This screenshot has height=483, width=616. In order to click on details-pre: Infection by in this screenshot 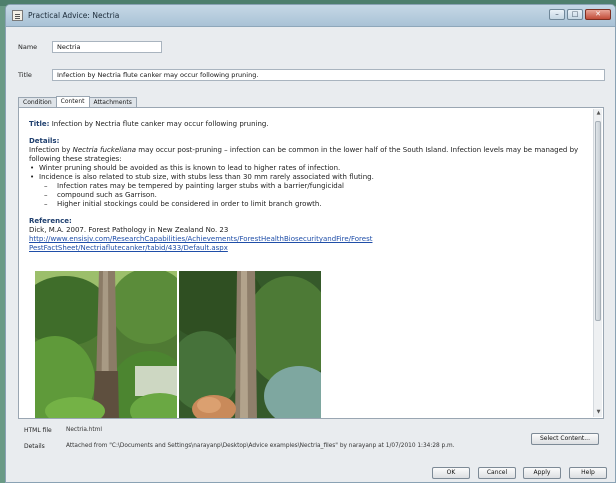, I will do `click(51, 150)`.